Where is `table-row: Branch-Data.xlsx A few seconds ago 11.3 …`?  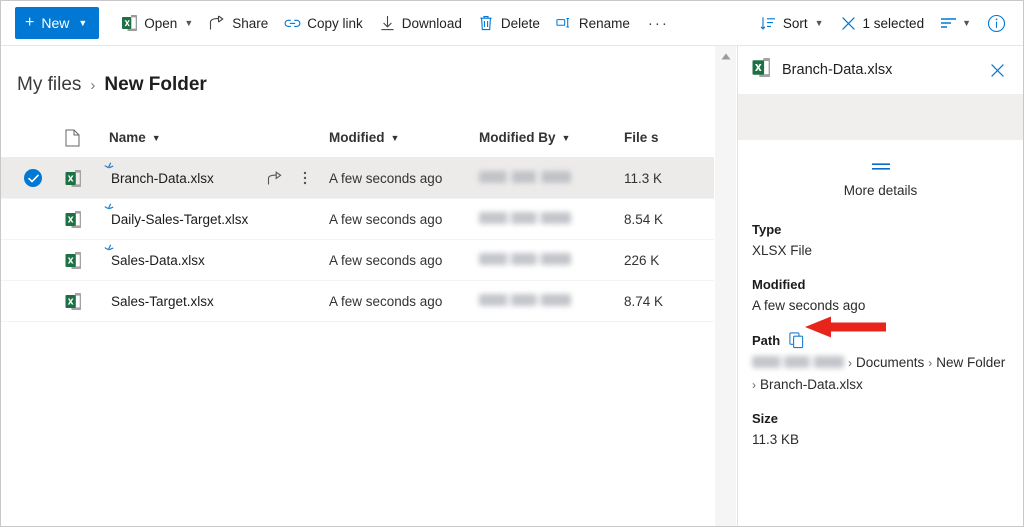
table-row: Branch-Data.xlsx A few seconds ago 11.3 … is located at coordinates (357, 178).